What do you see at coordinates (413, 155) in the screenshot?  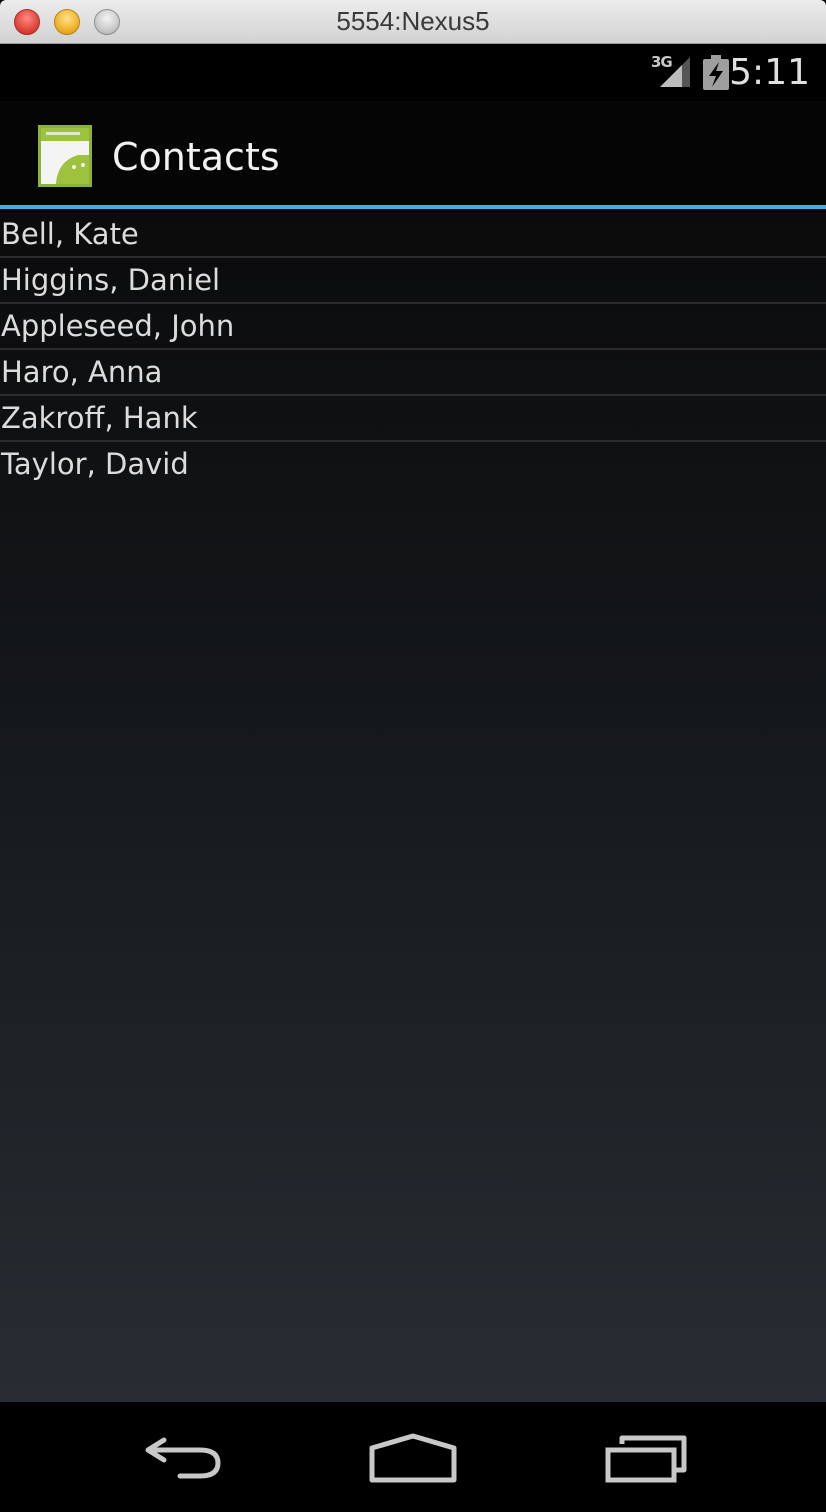 I see `action-bar: Contacts` at bounding box center [413, 155].